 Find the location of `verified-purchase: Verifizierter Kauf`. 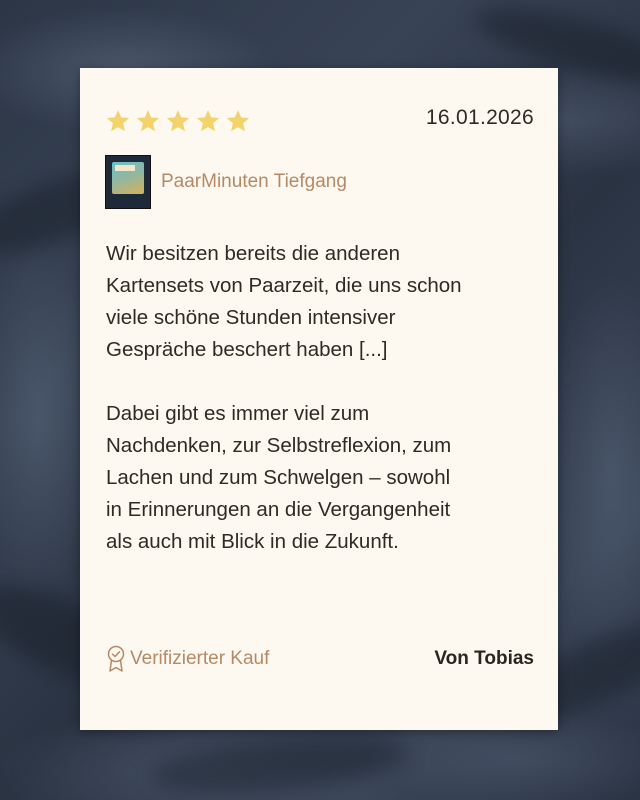

verified-purchase: Verifizierter Kauf is located at coordinates (187, 659).